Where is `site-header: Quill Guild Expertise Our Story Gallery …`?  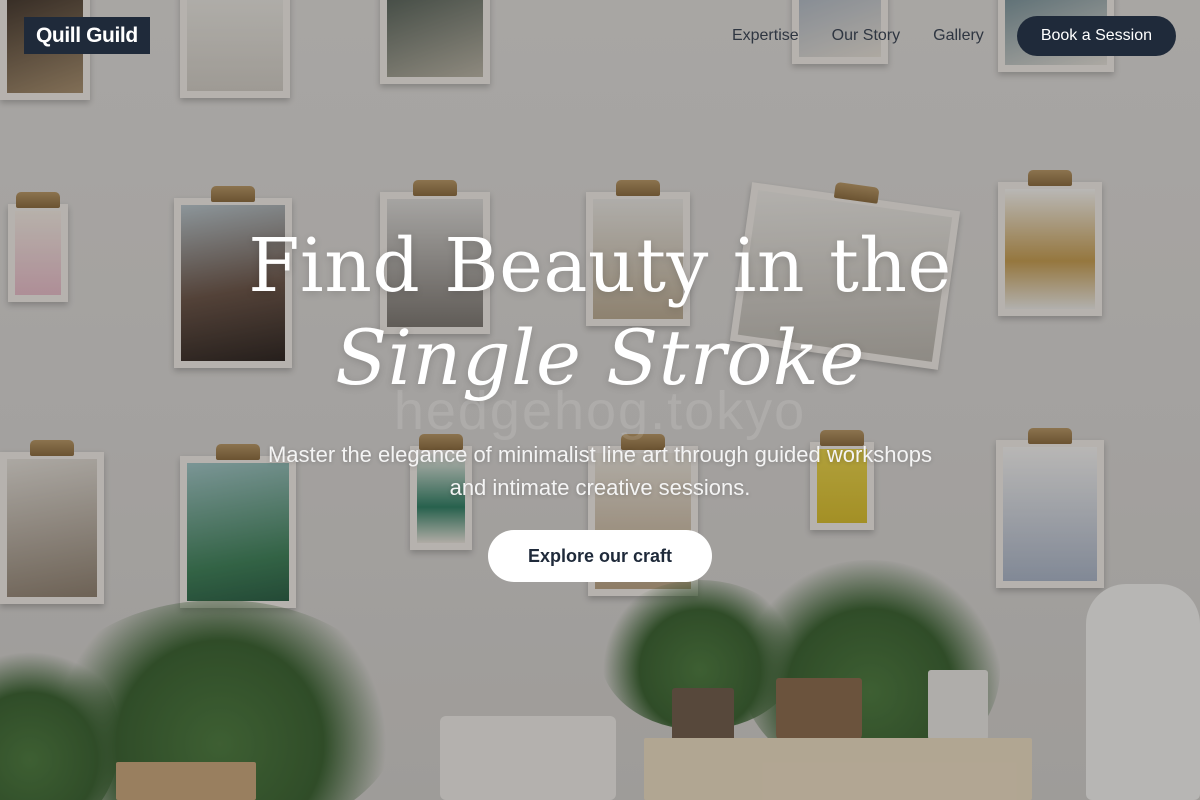
site-header: Quill Guild Expertise Our Story Gallery … is located at coordinates (600, 36).